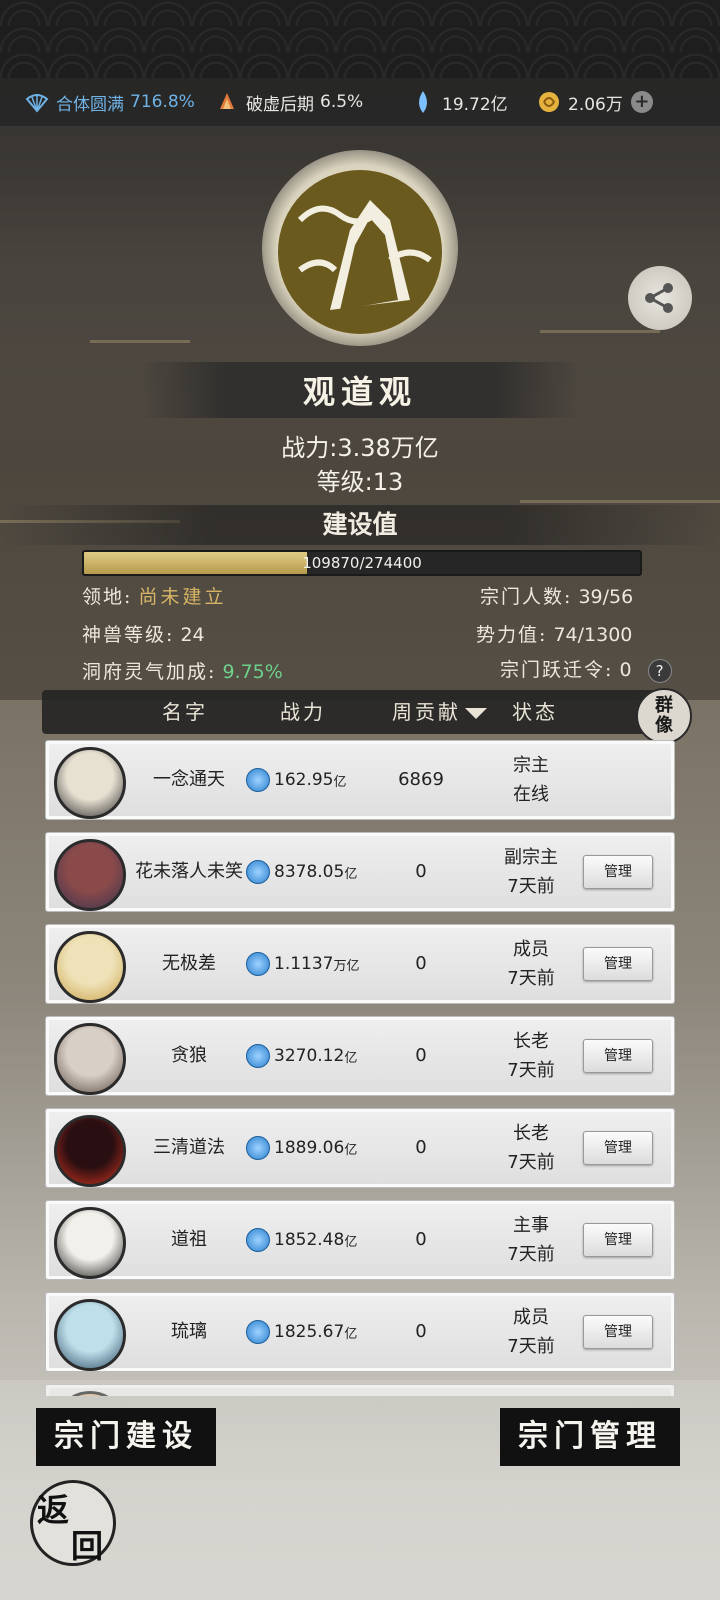 This screenshot has width=720, height=1600. I want to click on member-status: 主事 7天前, so click(531, 1240).